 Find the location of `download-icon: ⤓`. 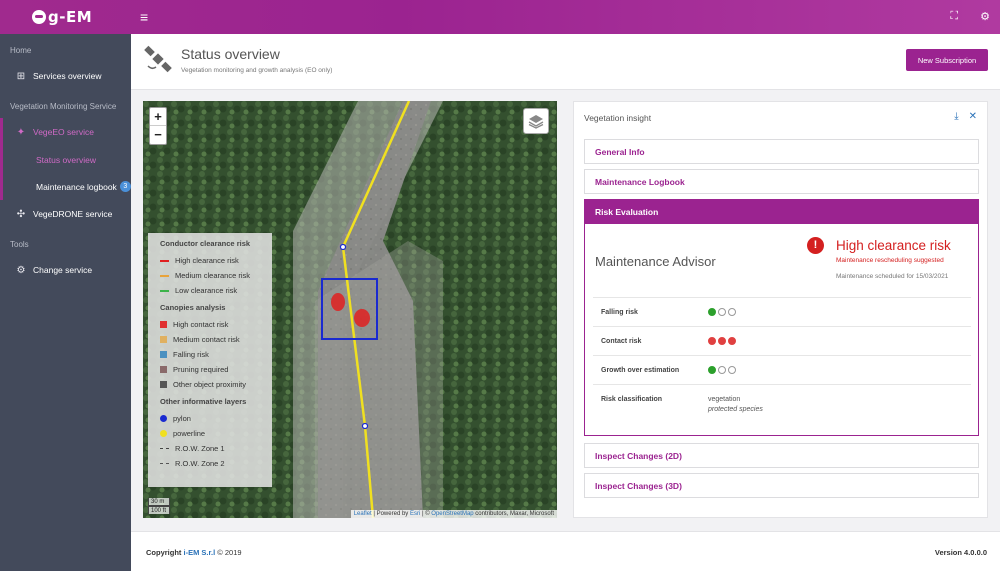

download-icon: ⤓ is located at coordinates (956, 116).